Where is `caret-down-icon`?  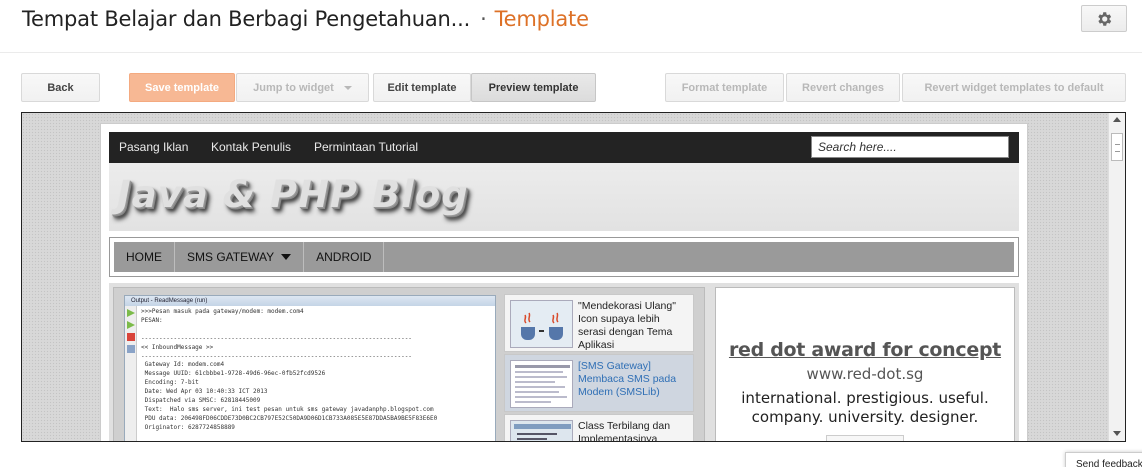 caret-down-icon is located at coordinates (286, 257).